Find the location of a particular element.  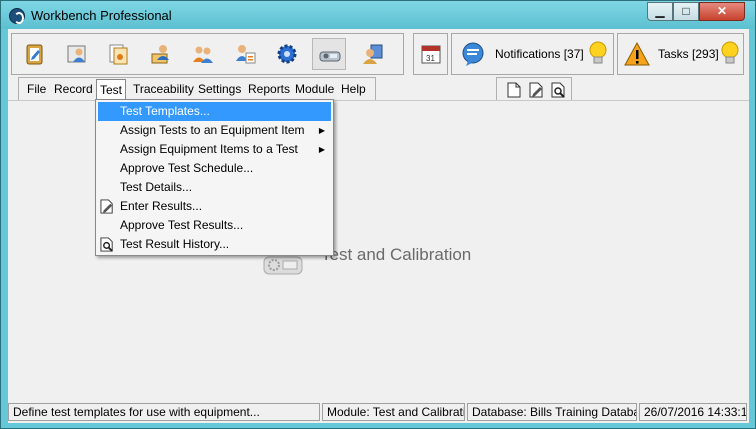

toolbar-person-certificate-button is located at coordinates (161, 54).